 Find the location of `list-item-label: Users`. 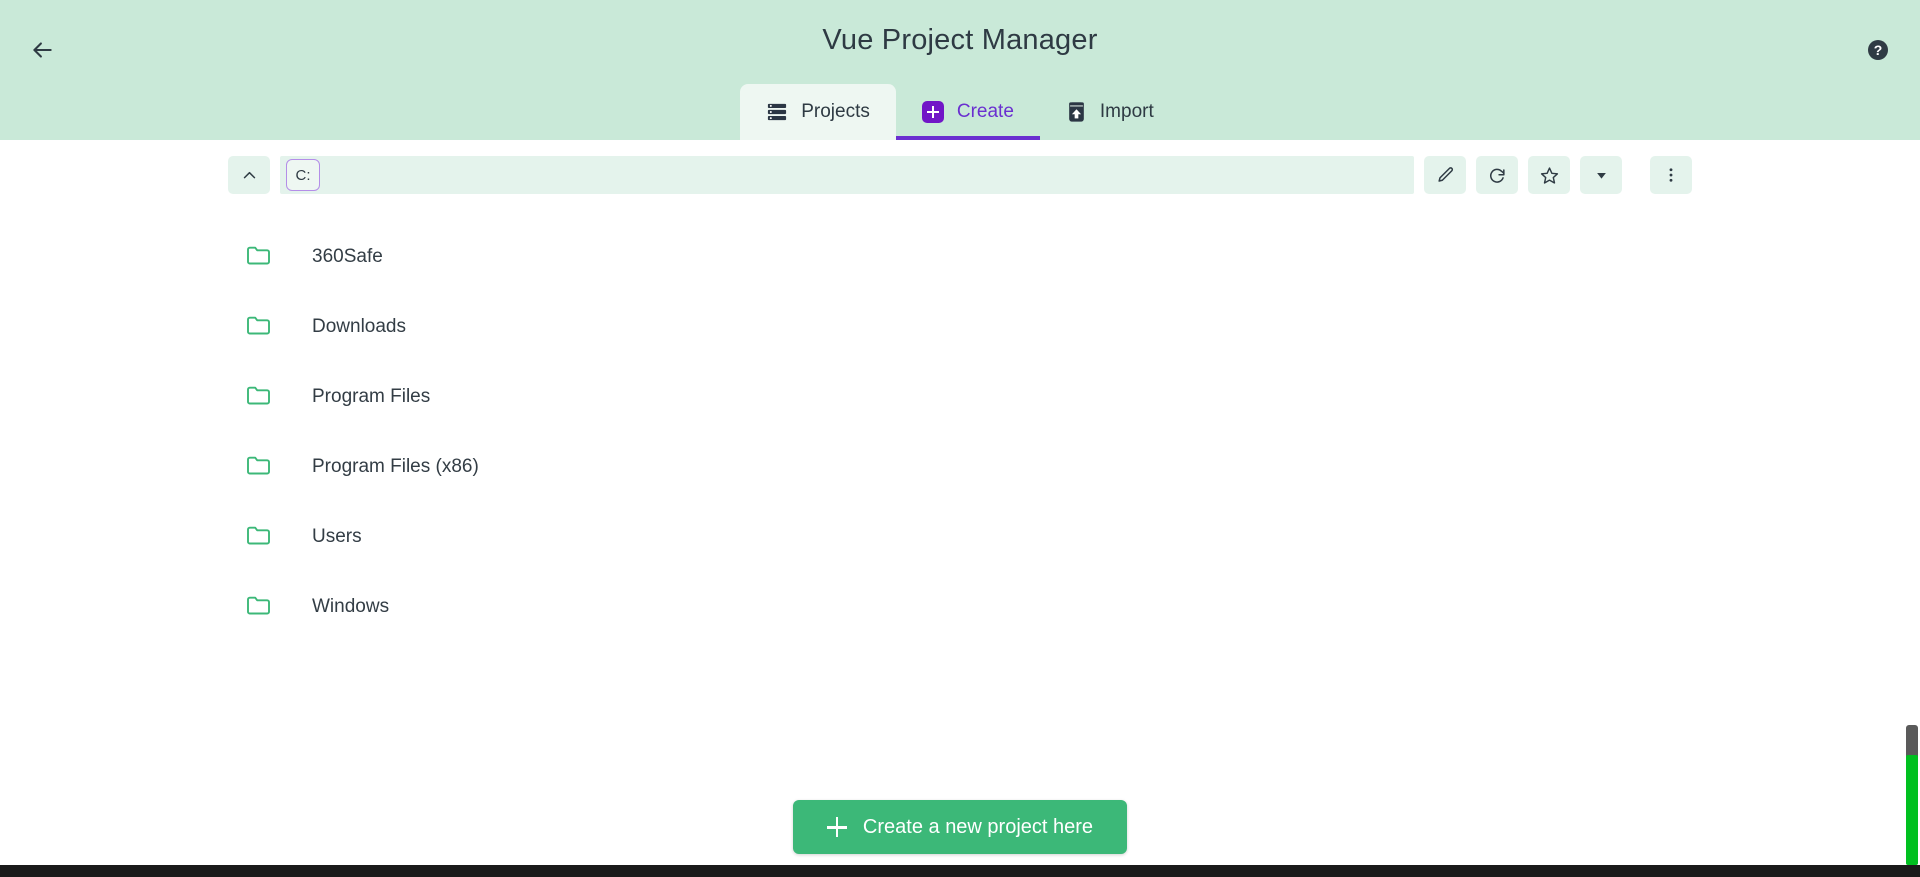

list-item-label: Users is located at coordinates (337, 536).